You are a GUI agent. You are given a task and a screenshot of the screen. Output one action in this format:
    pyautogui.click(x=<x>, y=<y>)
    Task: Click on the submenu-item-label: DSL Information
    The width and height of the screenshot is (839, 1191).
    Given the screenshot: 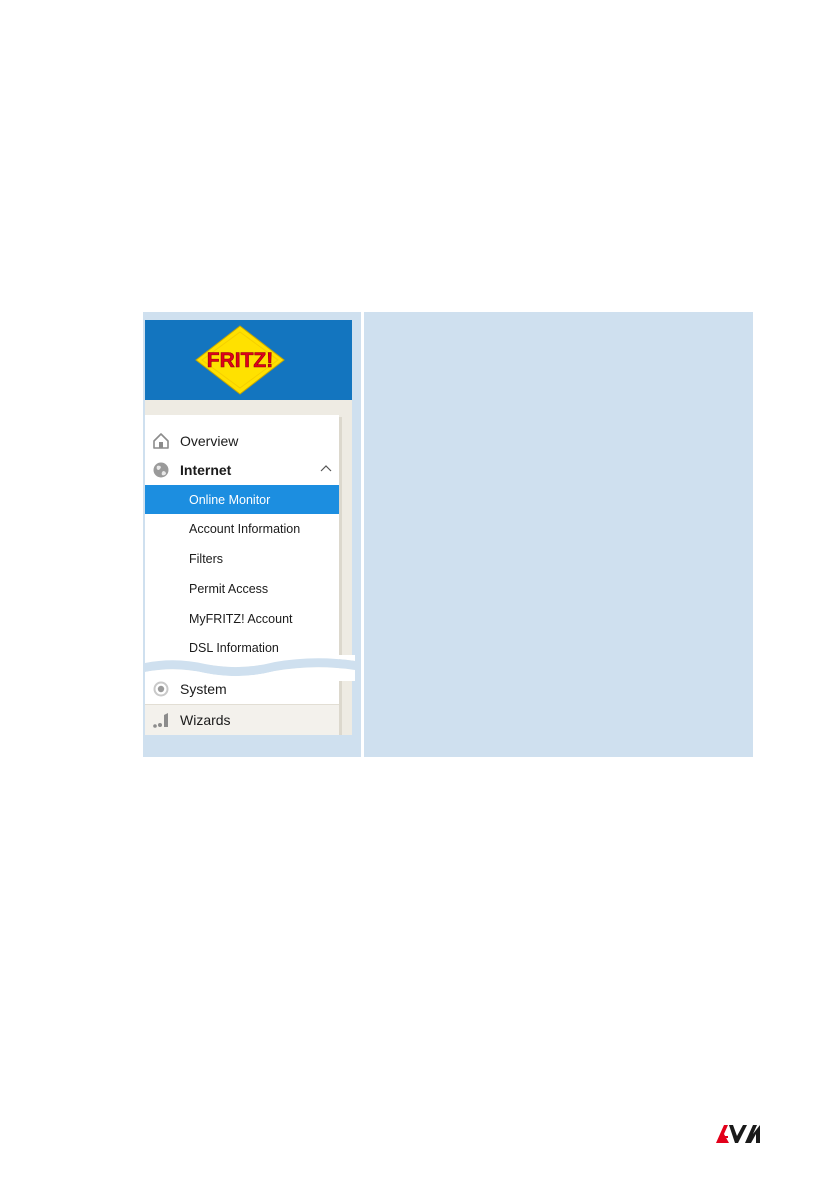 What is the action you would take?
    pyautogui.click(x=234, y=648)
    